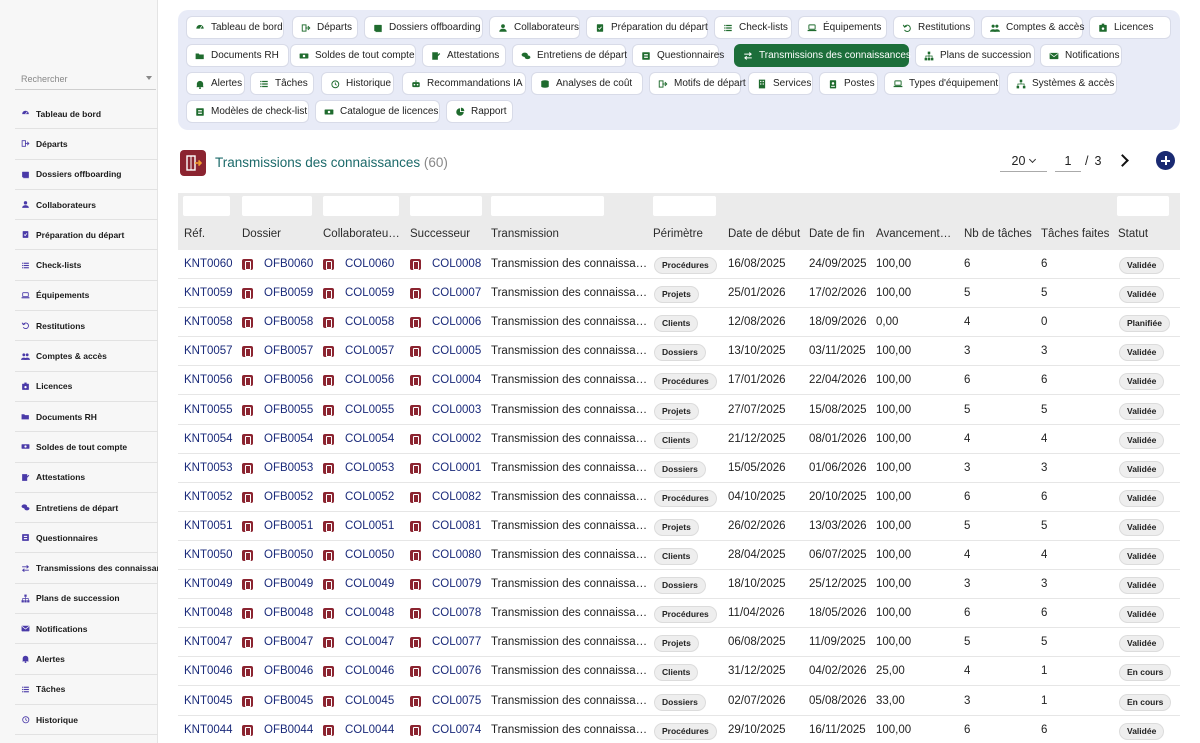 Image resolution: width=1200 pixels, height=743 pixels. What do you see at coordinates (86, 447) in the screenshot?
I see `sidebar-item-12: Soldes de tout compte` at bounding box center [86, 447].